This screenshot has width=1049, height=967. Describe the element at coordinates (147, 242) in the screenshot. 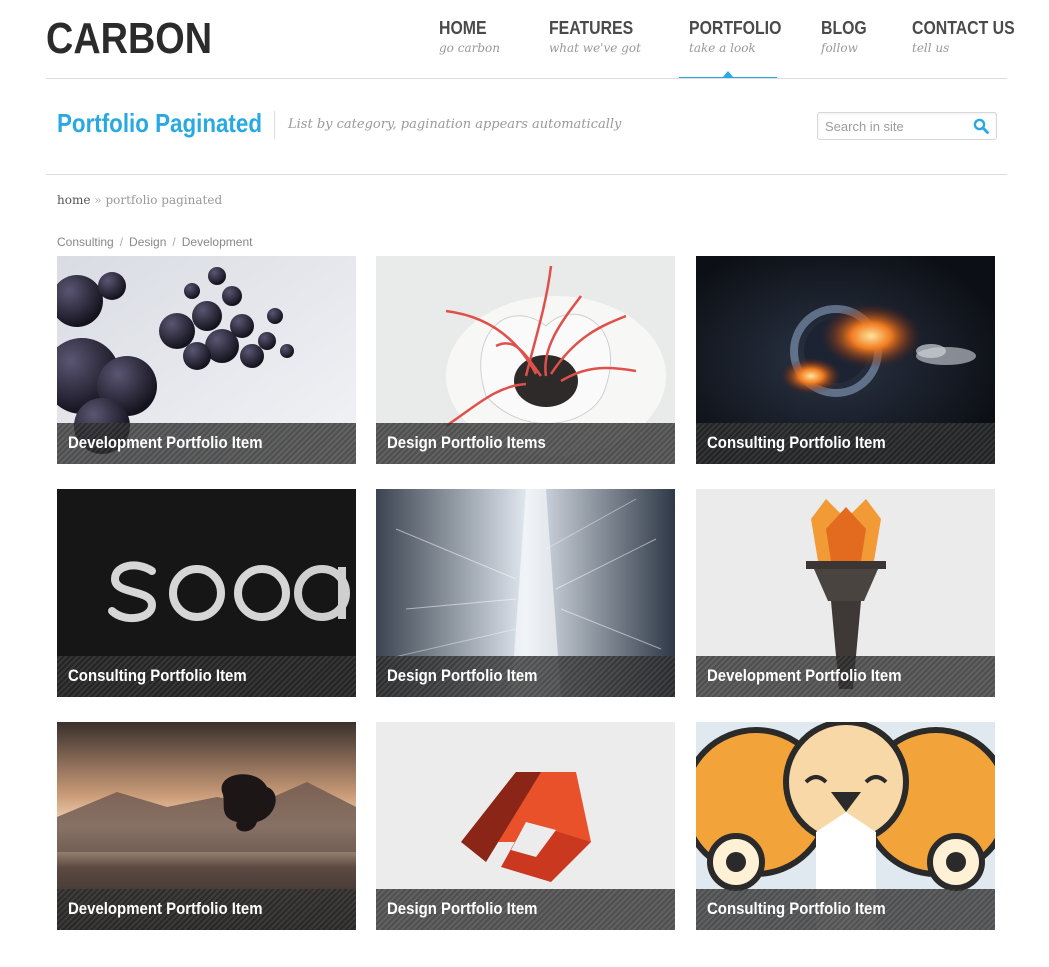

I see `filter-design: Design` at that location.